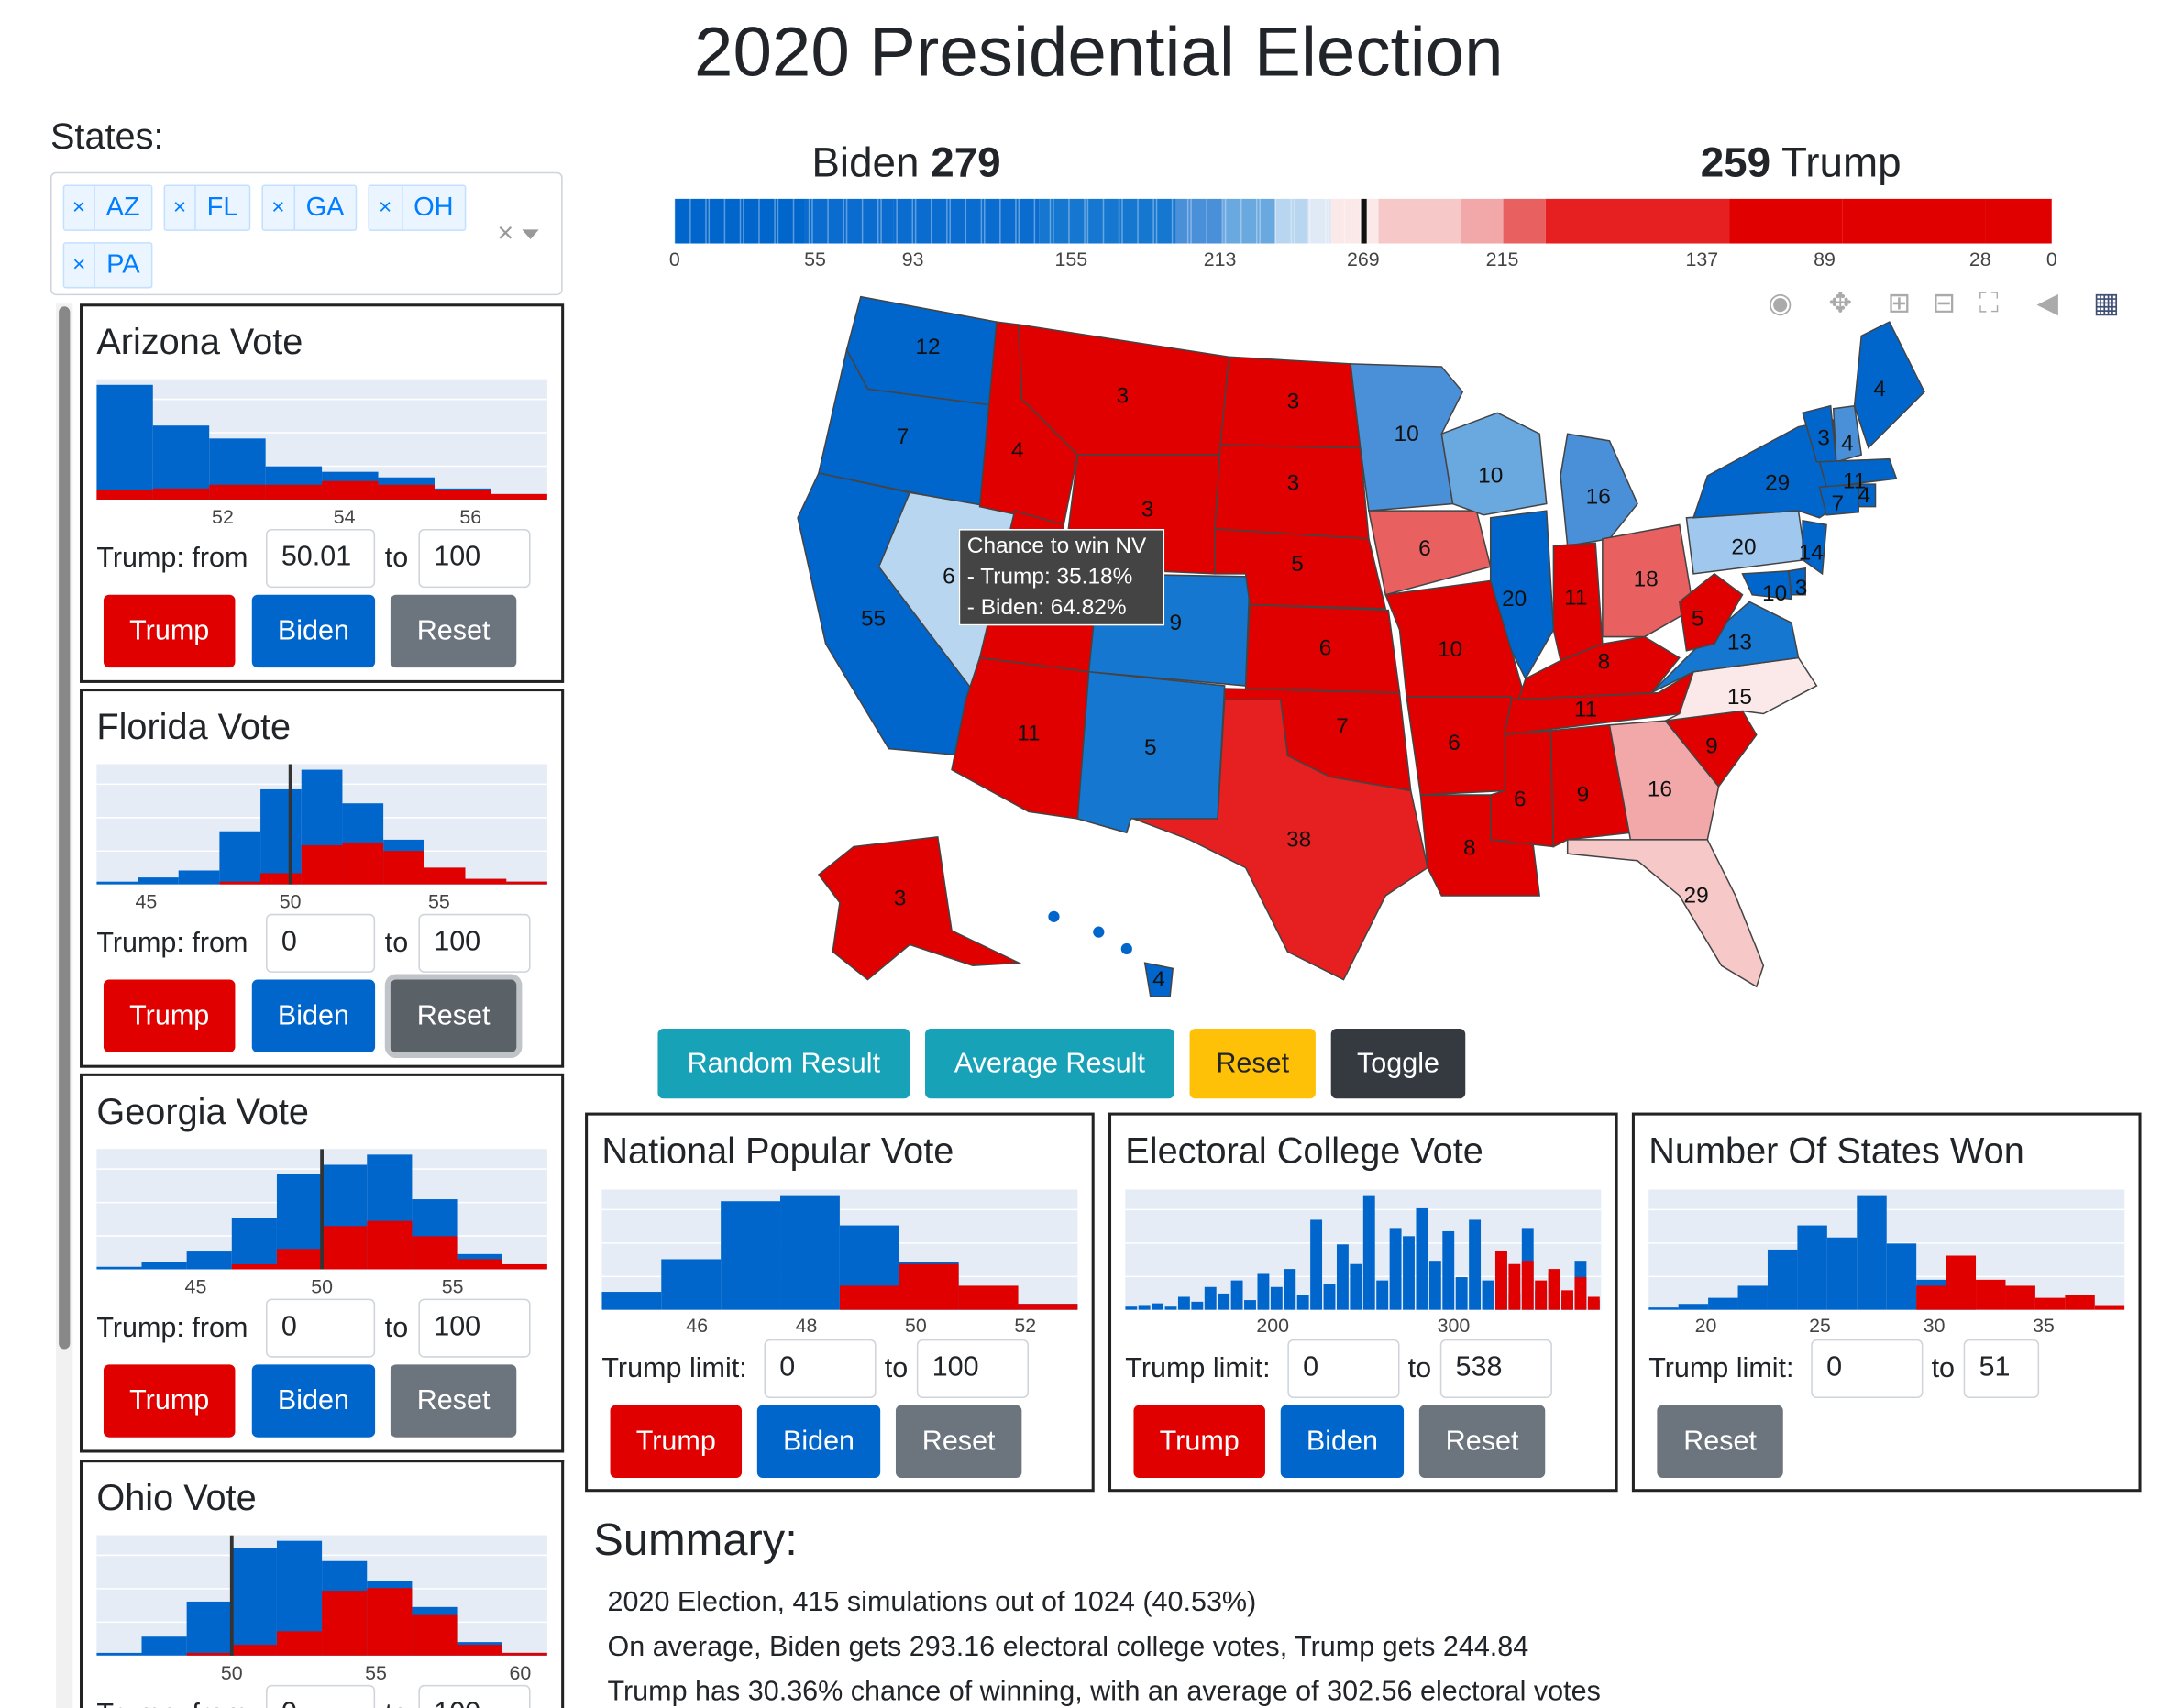 The image size is (2172, 1708). I want to click on state-ev-label-de: 3, so click(1801, 588).